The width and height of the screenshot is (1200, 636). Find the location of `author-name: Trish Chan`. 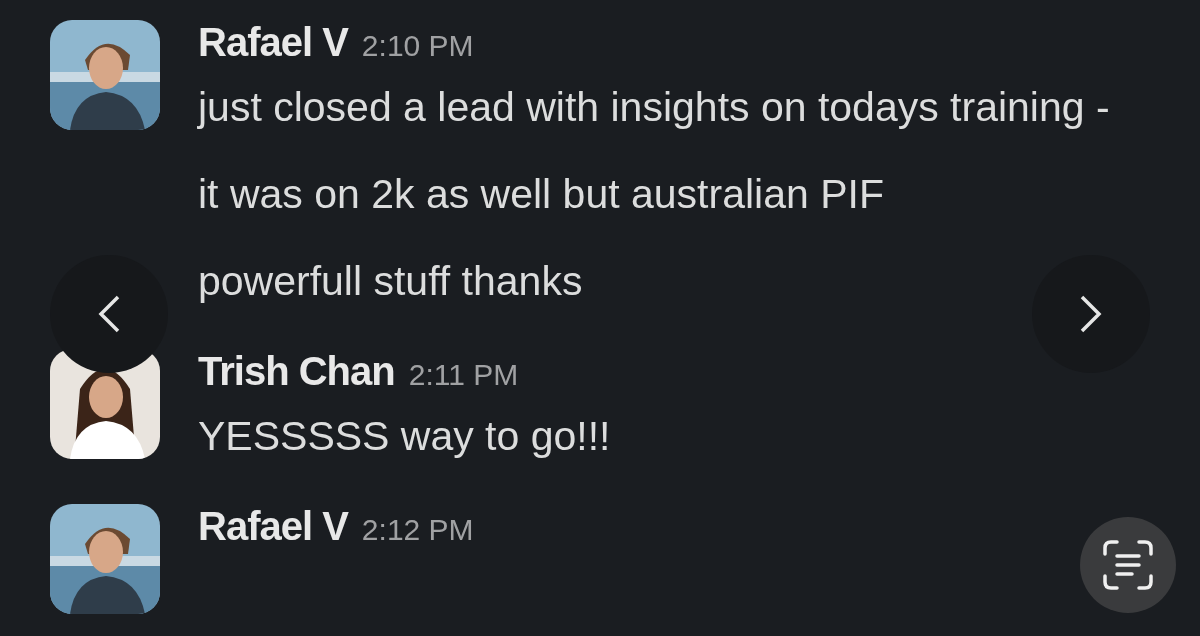

author-name: Trish Chan is located at coordinates (296, 371).